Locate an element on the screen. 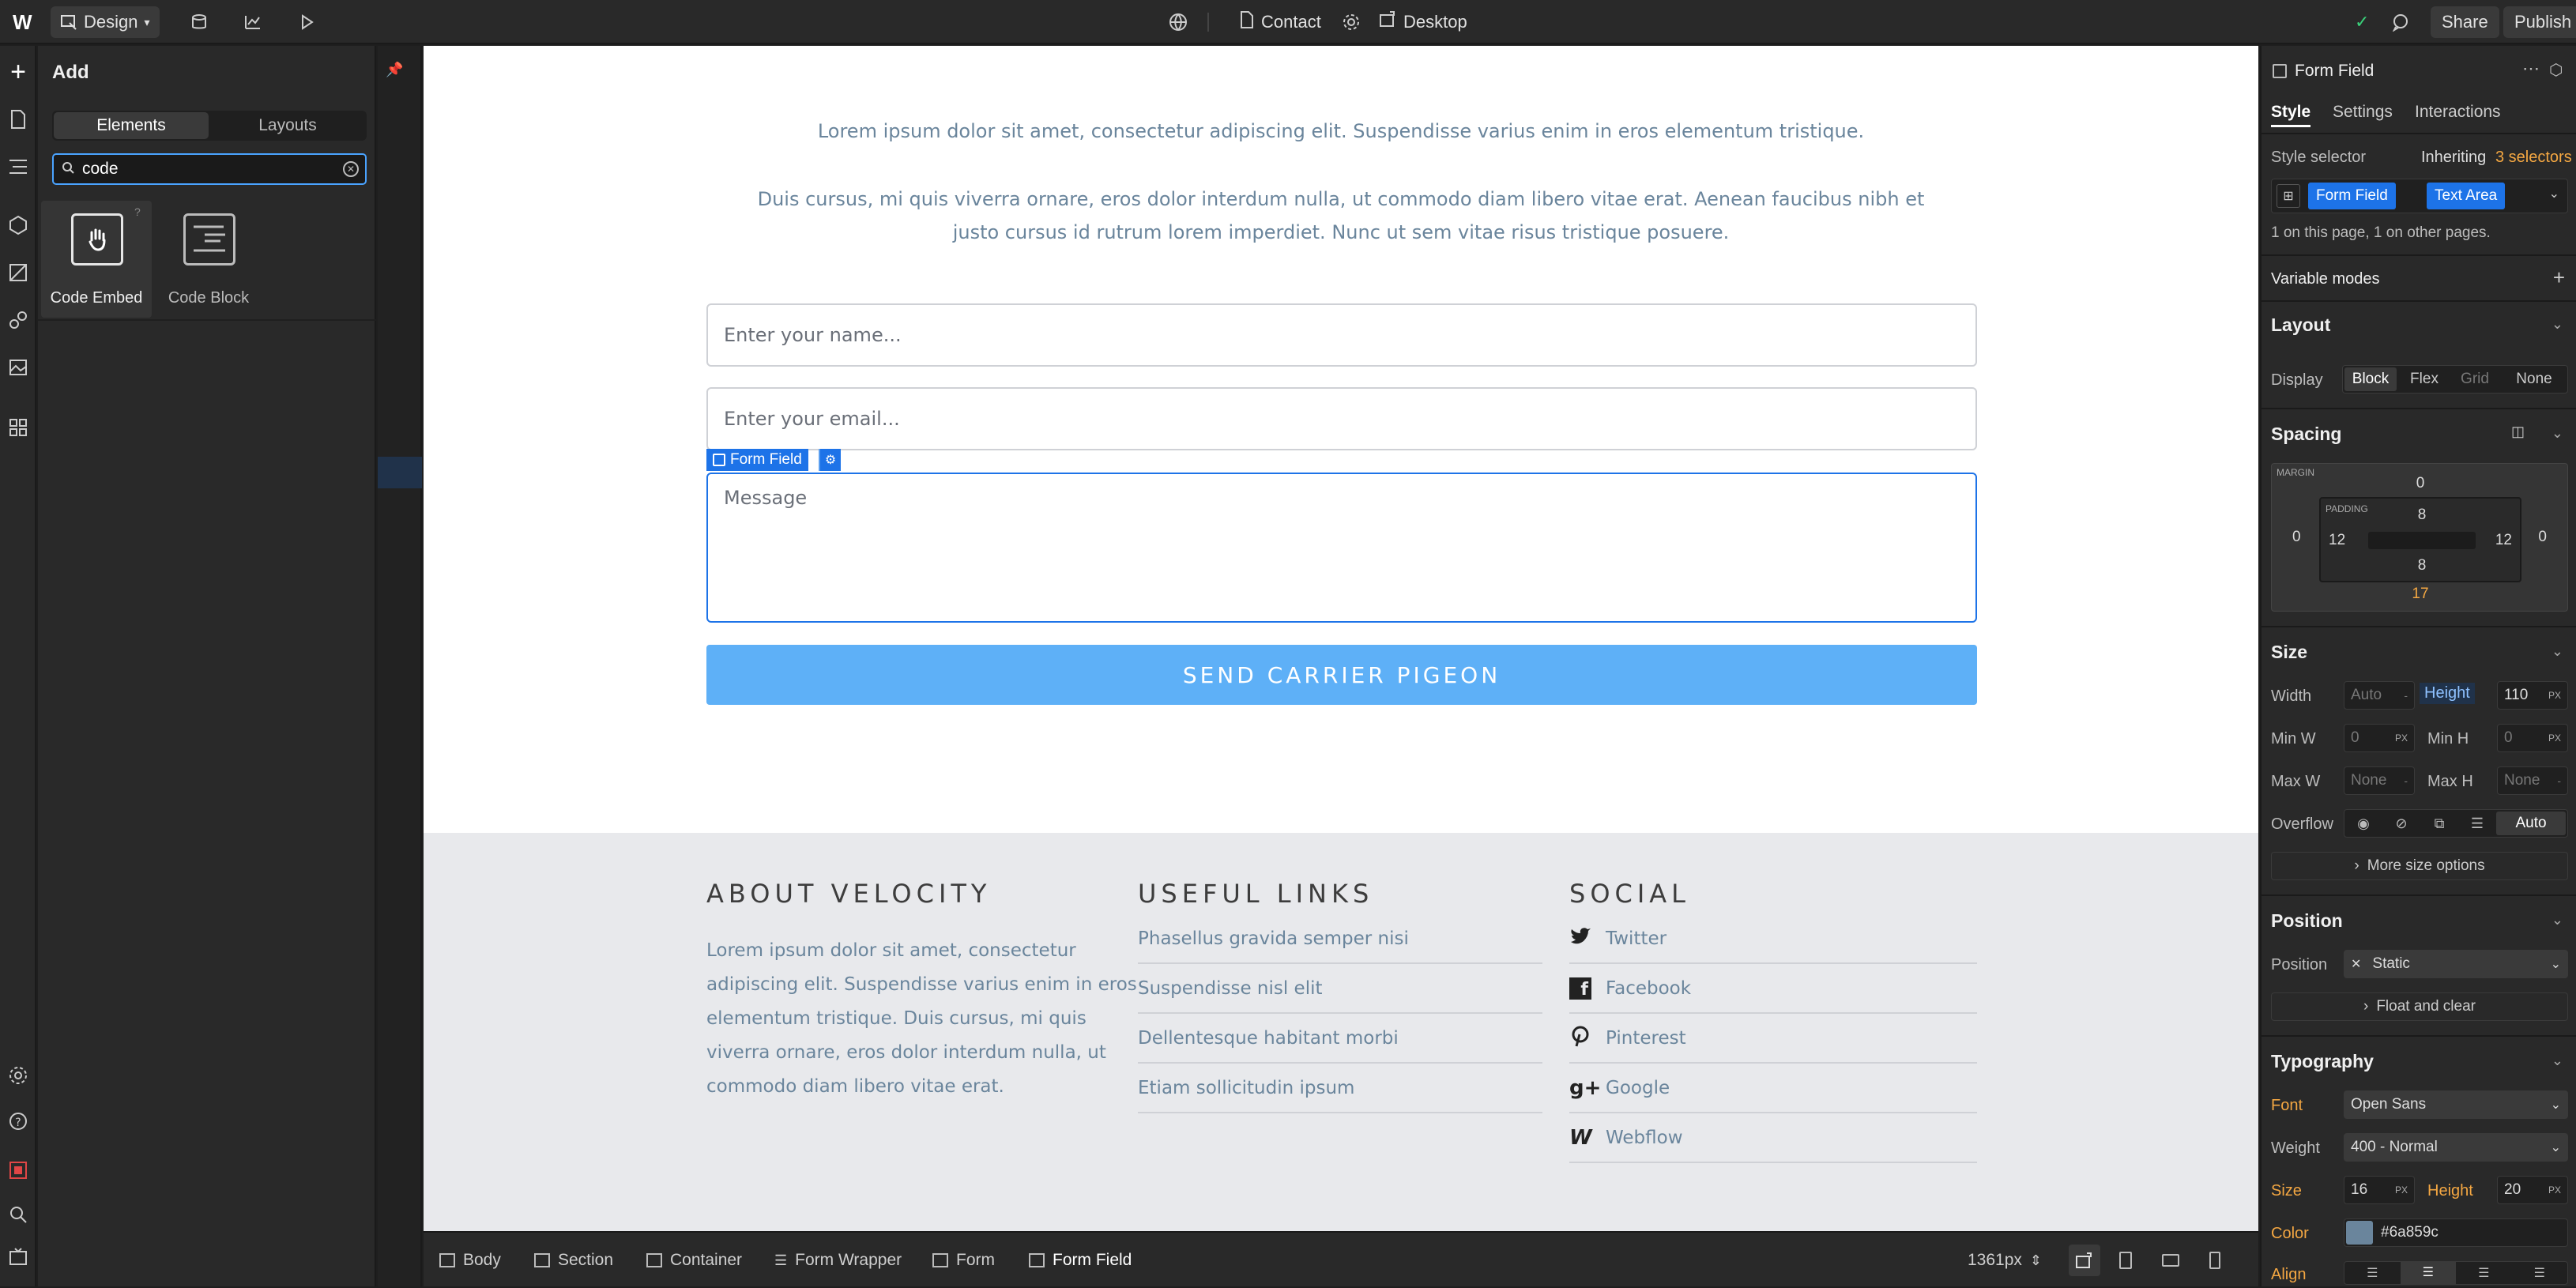 The width and height of the screenshot is (2576, 1288). display-block-option: Block is located at coordinates (2370, 379).